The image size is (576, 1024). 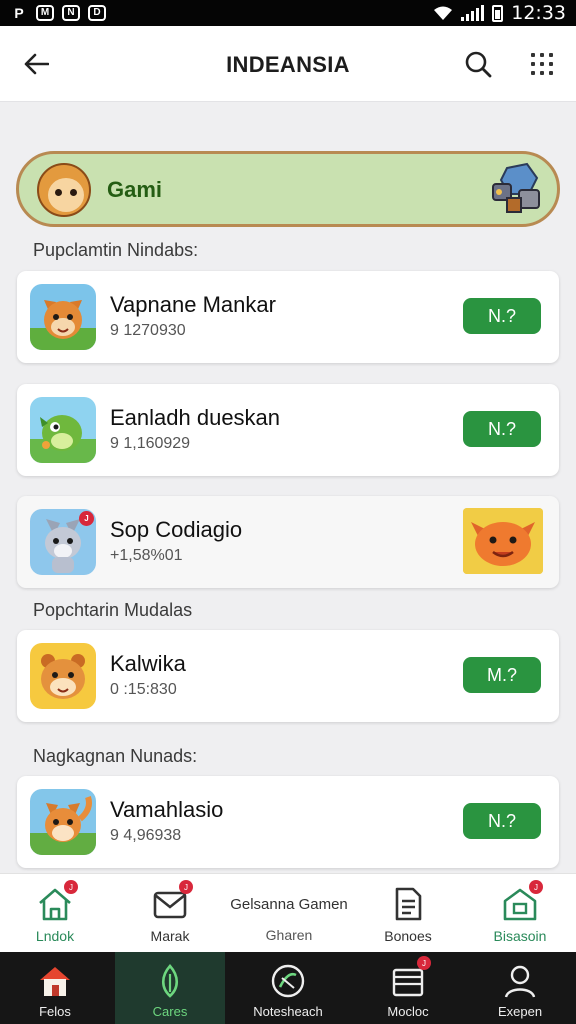 What do you see at coordinates (498, 13) in the screenshot?
I see `battery-icon` at bounding box center [498, 13].